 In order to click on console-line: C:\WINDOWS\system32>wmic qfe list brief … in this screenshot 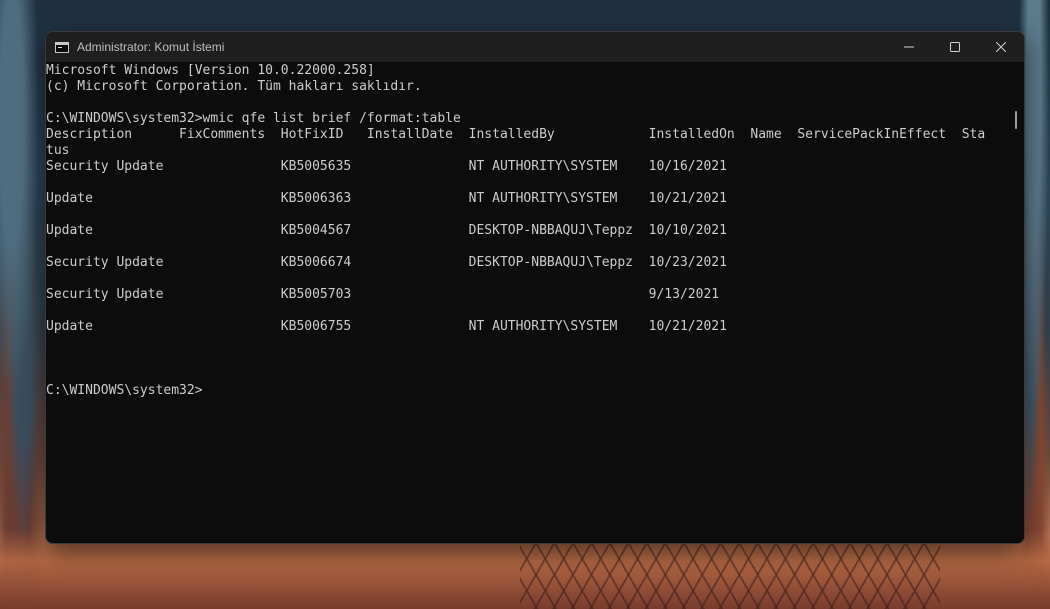, I will do `click(253, 118)`.